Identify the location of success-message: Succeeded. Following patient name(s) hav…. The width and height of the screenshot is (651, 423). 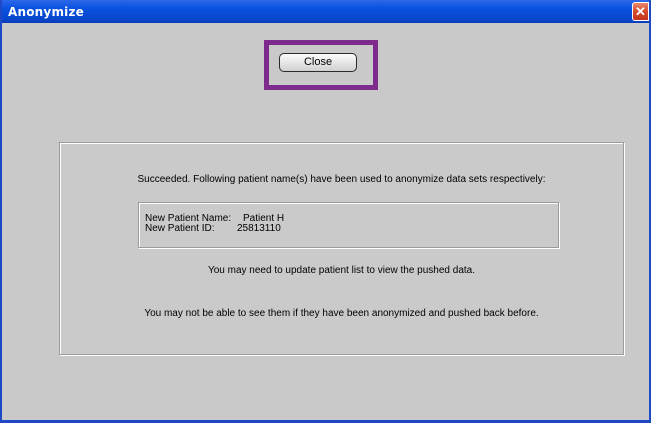
(341, 179).